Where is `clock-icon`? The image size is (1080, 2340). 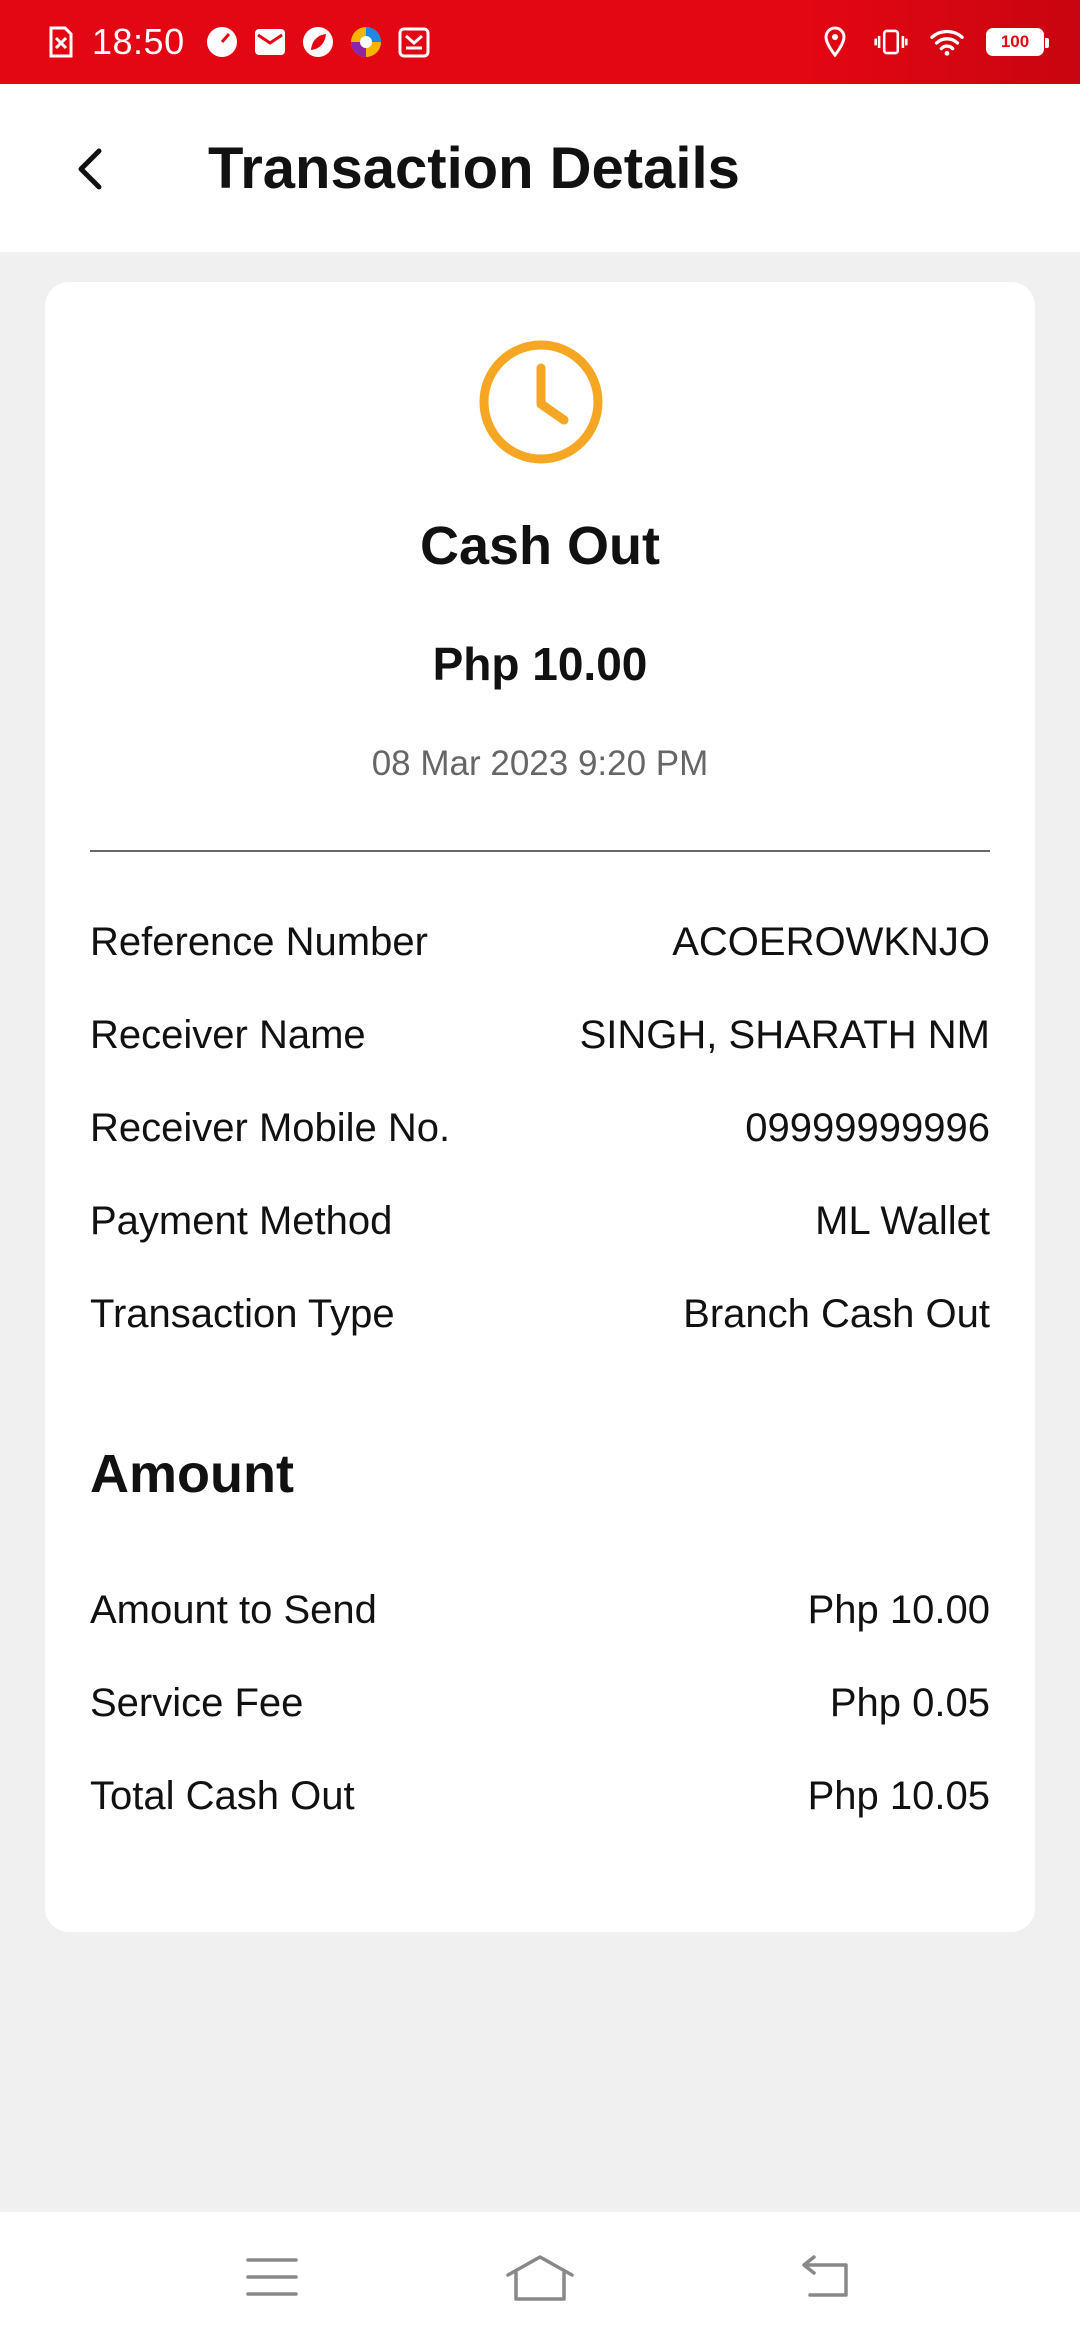
clock-icon is located at coordinates (541, 402).